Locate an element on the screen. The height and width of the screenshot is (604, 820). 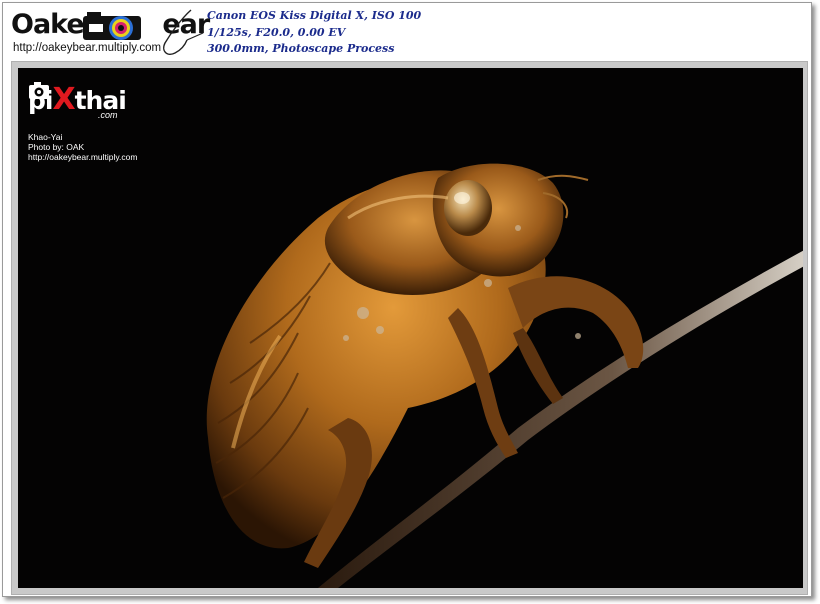
exif-line-exposure: 1/125s, F20.0, 0.00 EV is located at coordinates (276, 32).